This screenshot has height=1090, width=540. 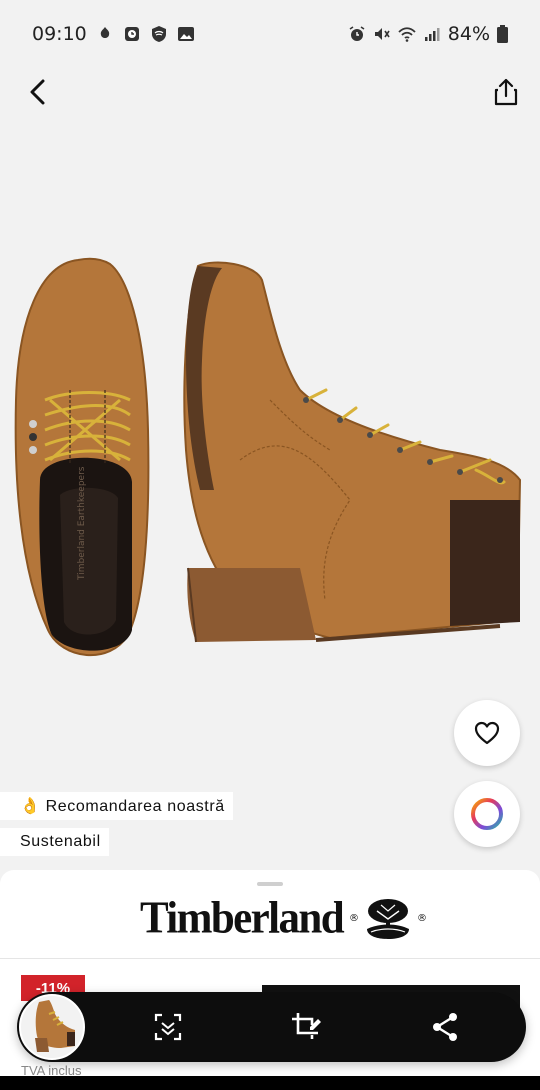 I want to click on notification-icon, so click(x=104, y=32).